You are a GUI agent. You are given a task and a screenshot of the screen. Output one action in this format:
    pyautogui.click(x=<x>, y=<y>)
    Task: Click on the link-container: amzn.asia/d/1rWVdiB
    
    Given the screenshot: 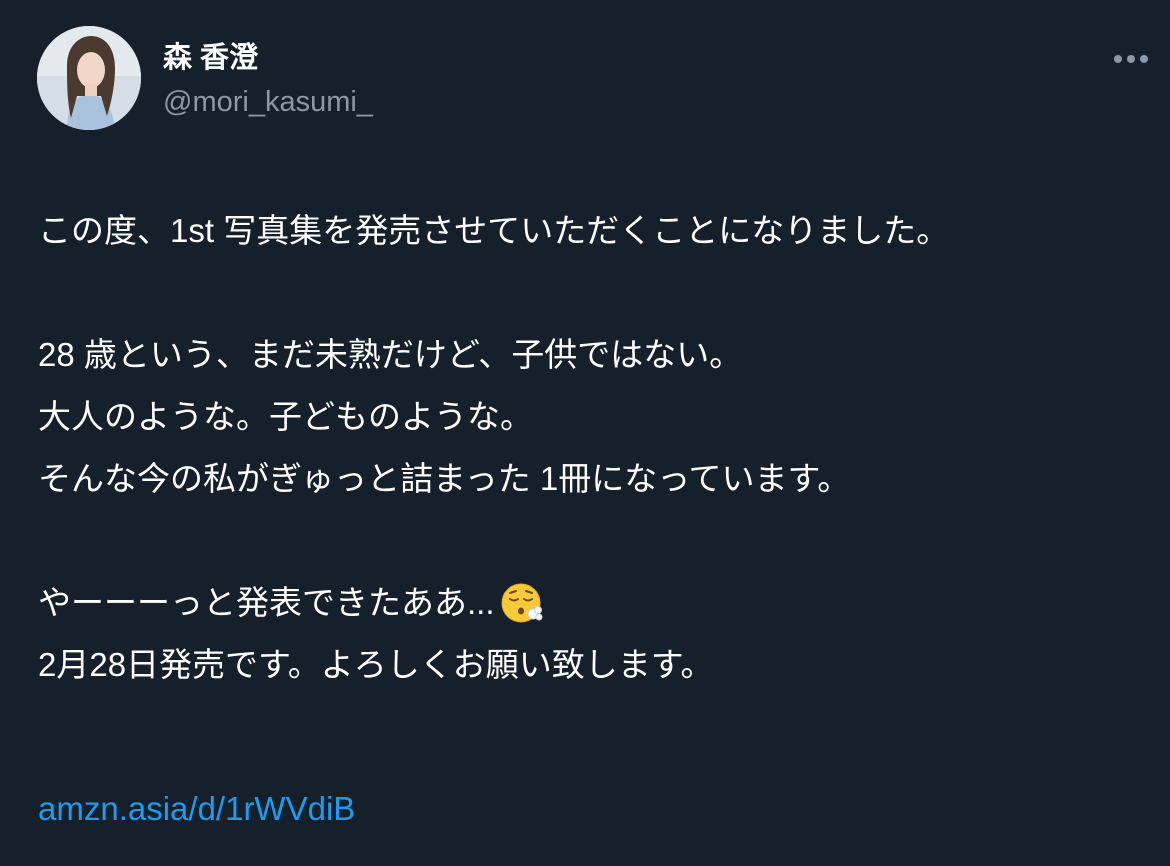 What is the action you would take?
    pyautogui.click(x=196, y=809)
    